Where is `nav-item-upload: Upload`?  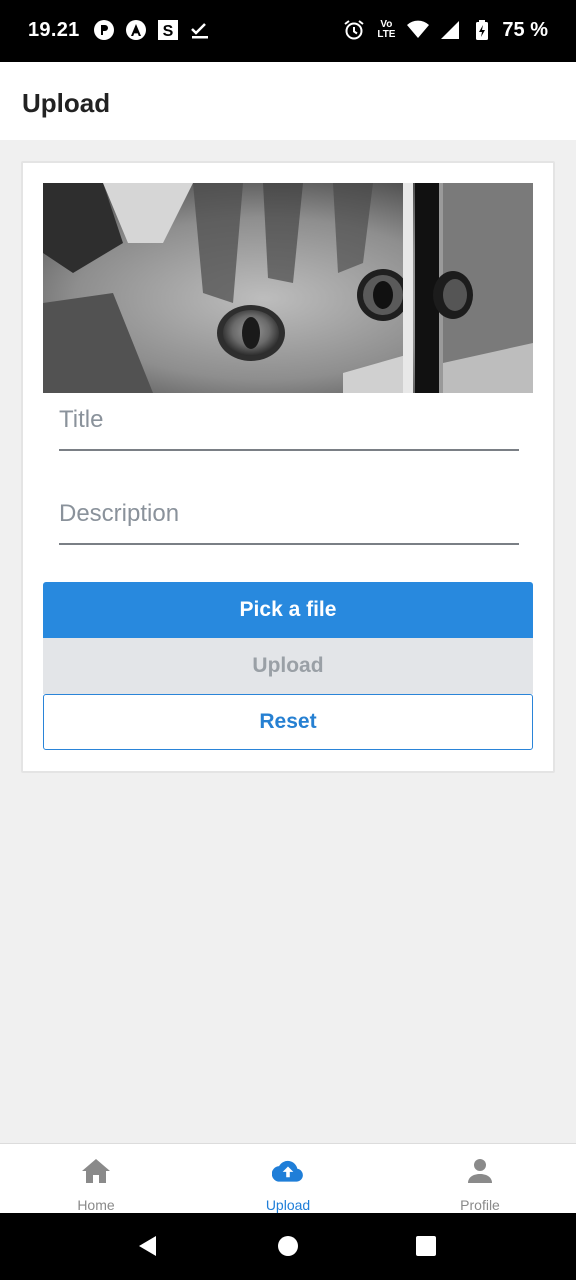
nav-item-upload: Upload is located at coordinates (288, 1178).